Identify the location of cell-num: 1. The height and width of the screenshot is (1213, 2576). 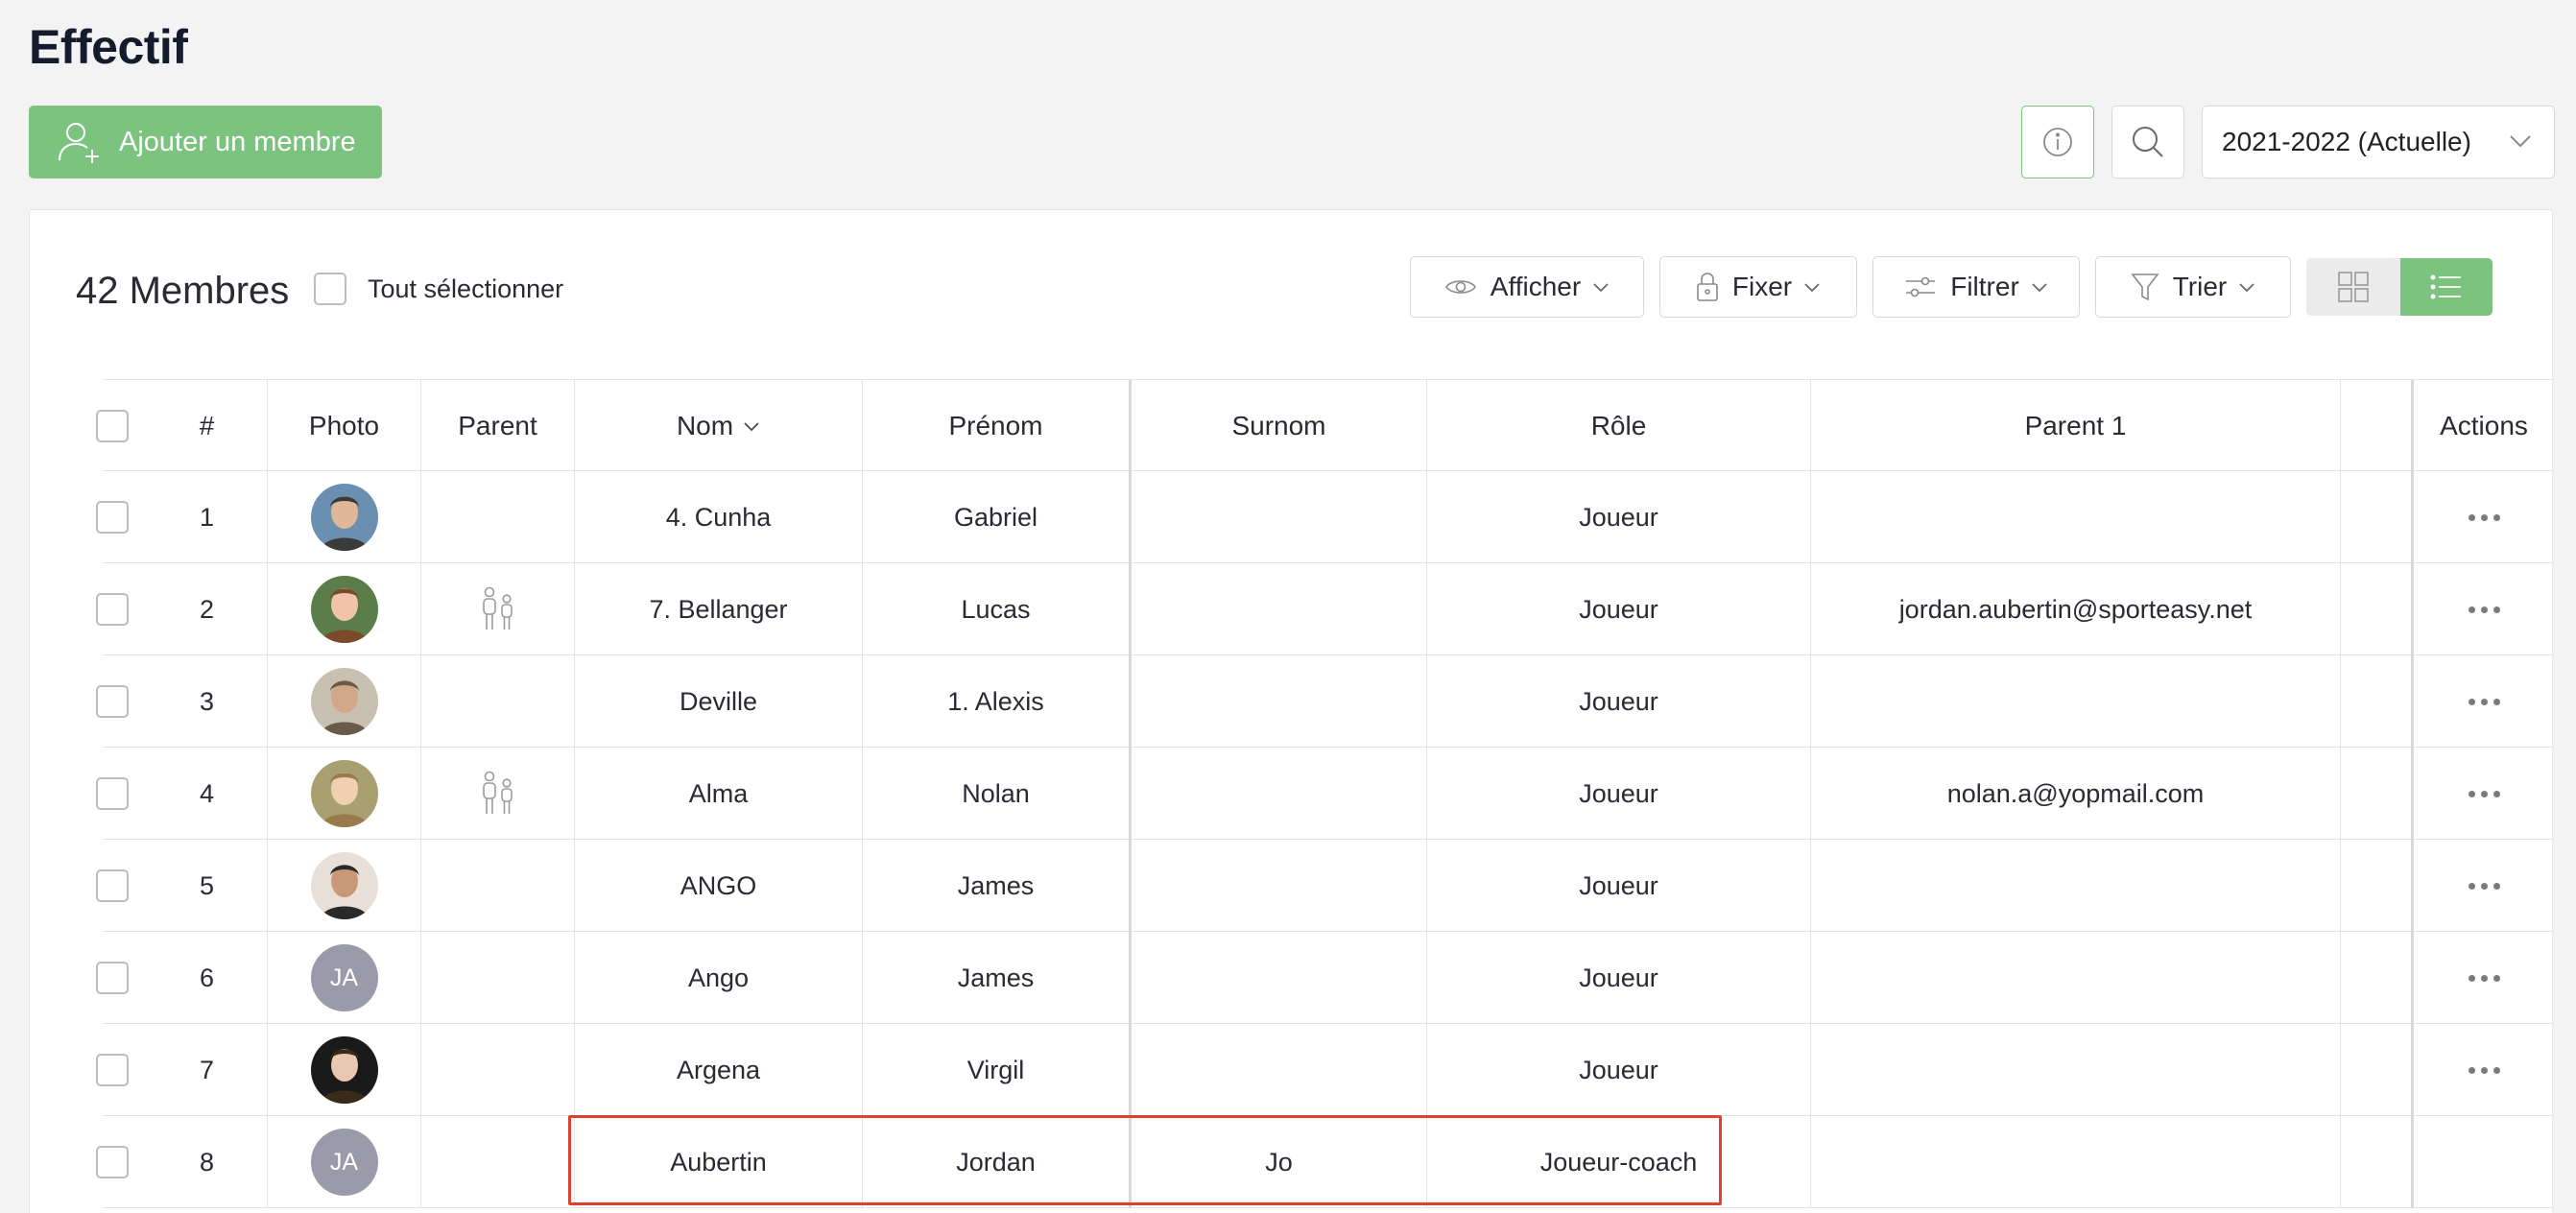
(207, 517).